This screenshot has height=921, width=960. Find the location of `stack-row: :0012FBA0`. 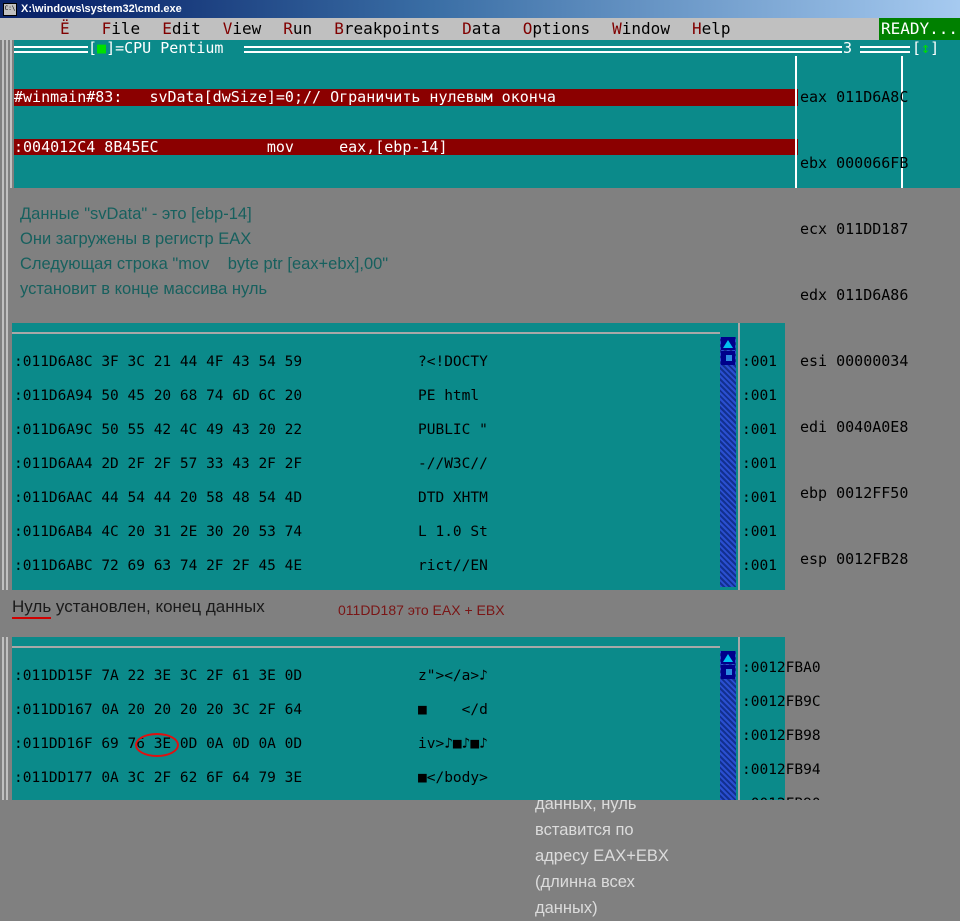

stack-row: :0012FBA0 is located at coordinates (787, 668).